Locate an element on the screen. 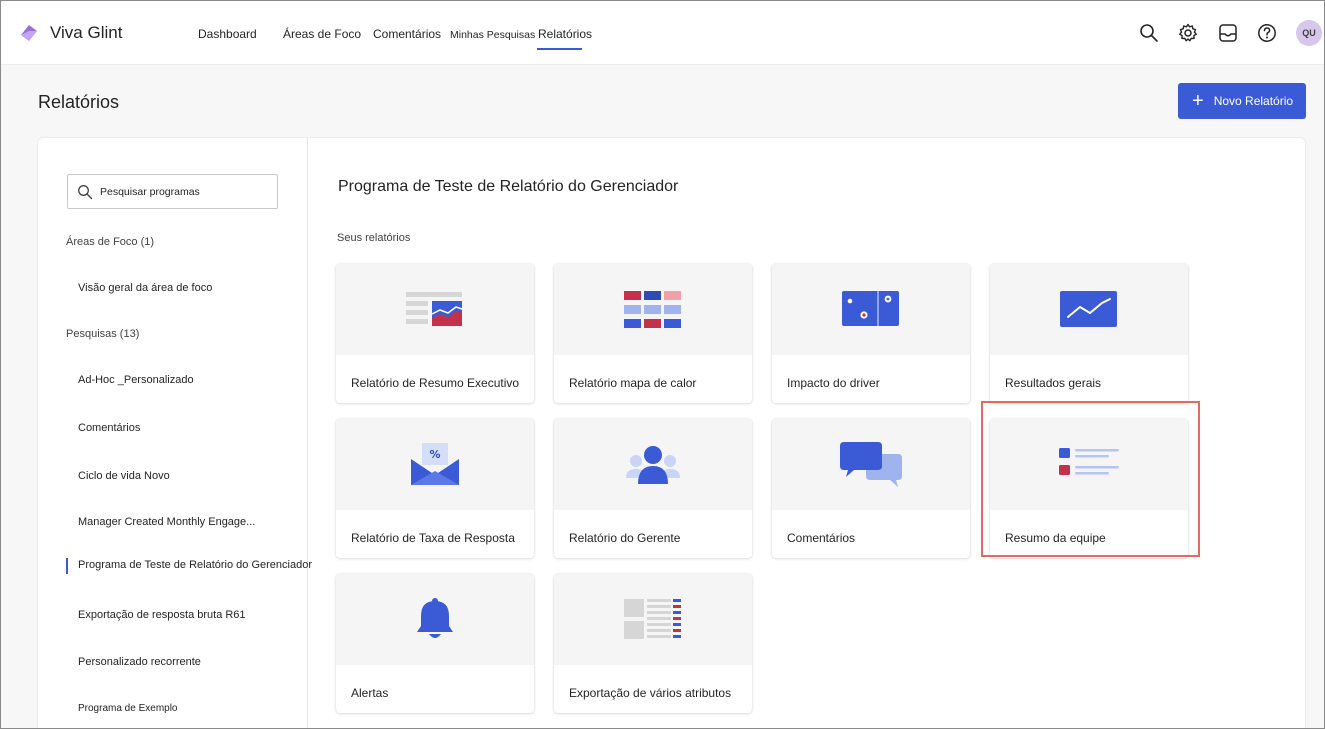  chat-bubbles-icon is located at coordinates (871, 464).